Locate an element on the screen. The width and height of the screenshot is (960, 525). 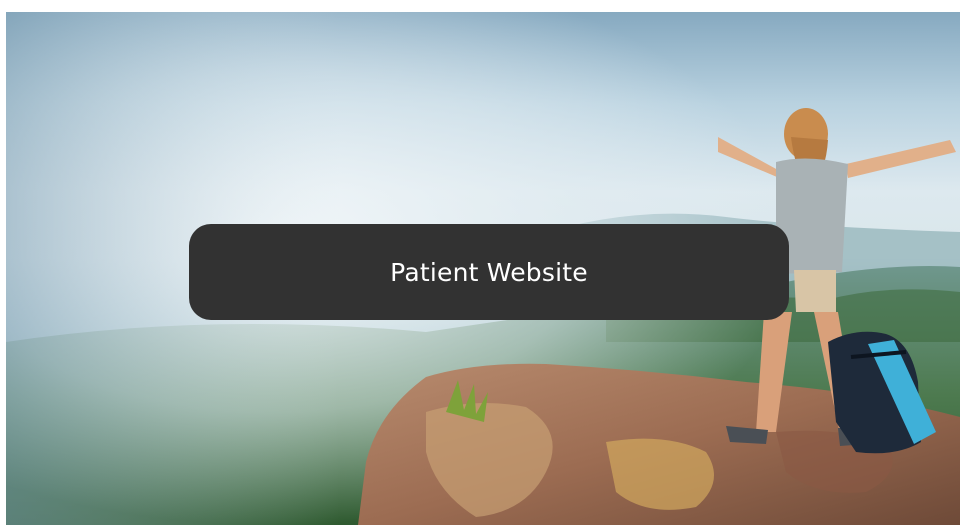
patient-website-button: Patient Website is located at coordinates (489, 272).